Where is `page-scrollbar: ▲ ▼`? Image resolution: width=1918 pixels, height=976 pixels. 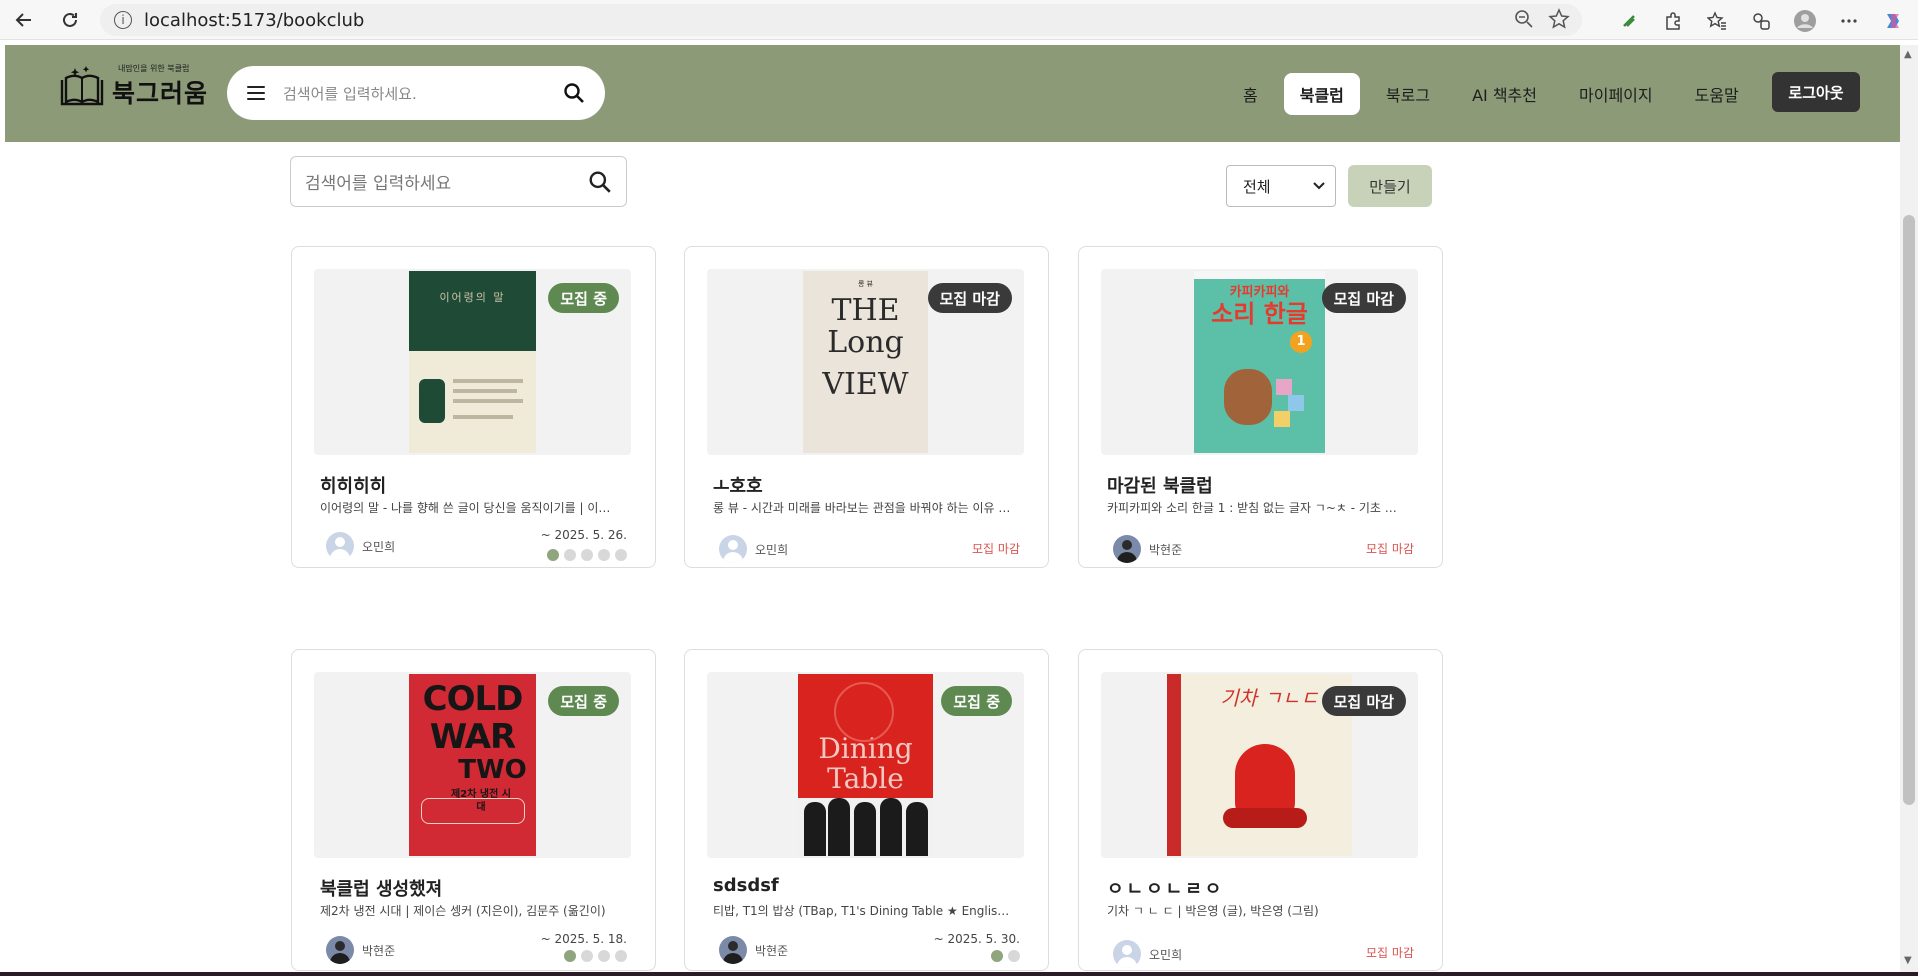 page-scrollbar: ▲ ▼ is located at coordinates (1909, 510).